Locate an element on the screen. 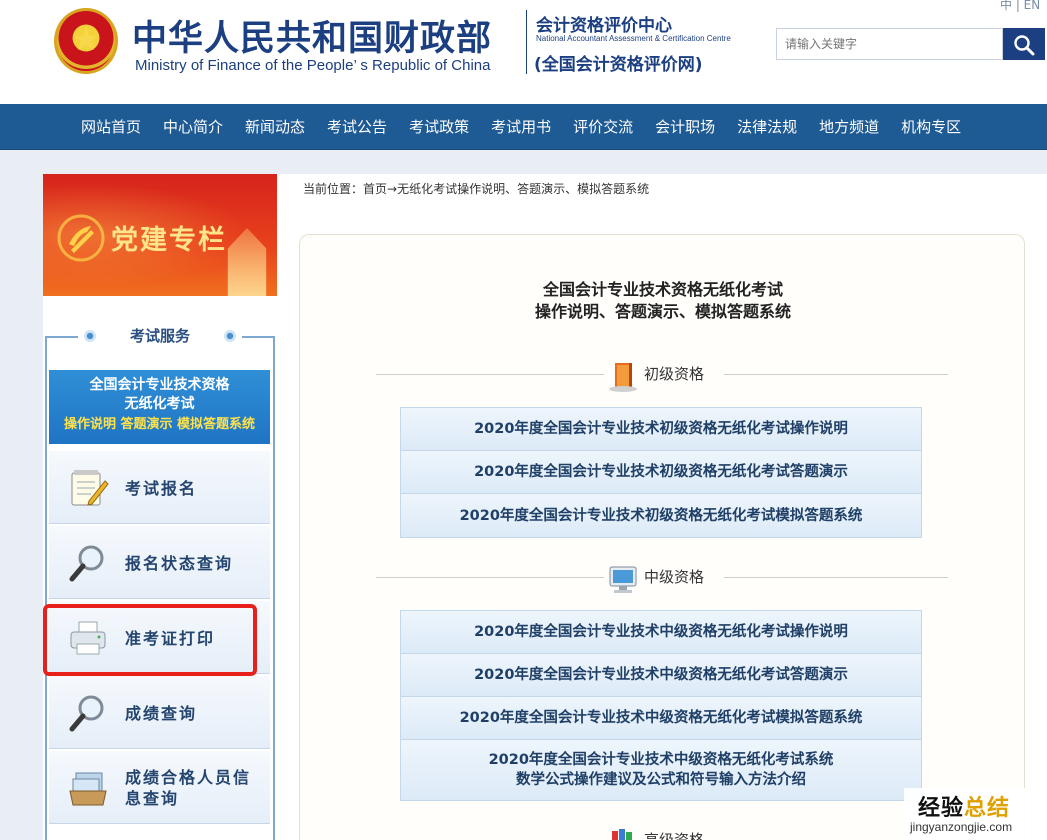 This screenshot has width=1047, height=840. section-header-advanced: 高级资格 is located at coordinates (662, 832).